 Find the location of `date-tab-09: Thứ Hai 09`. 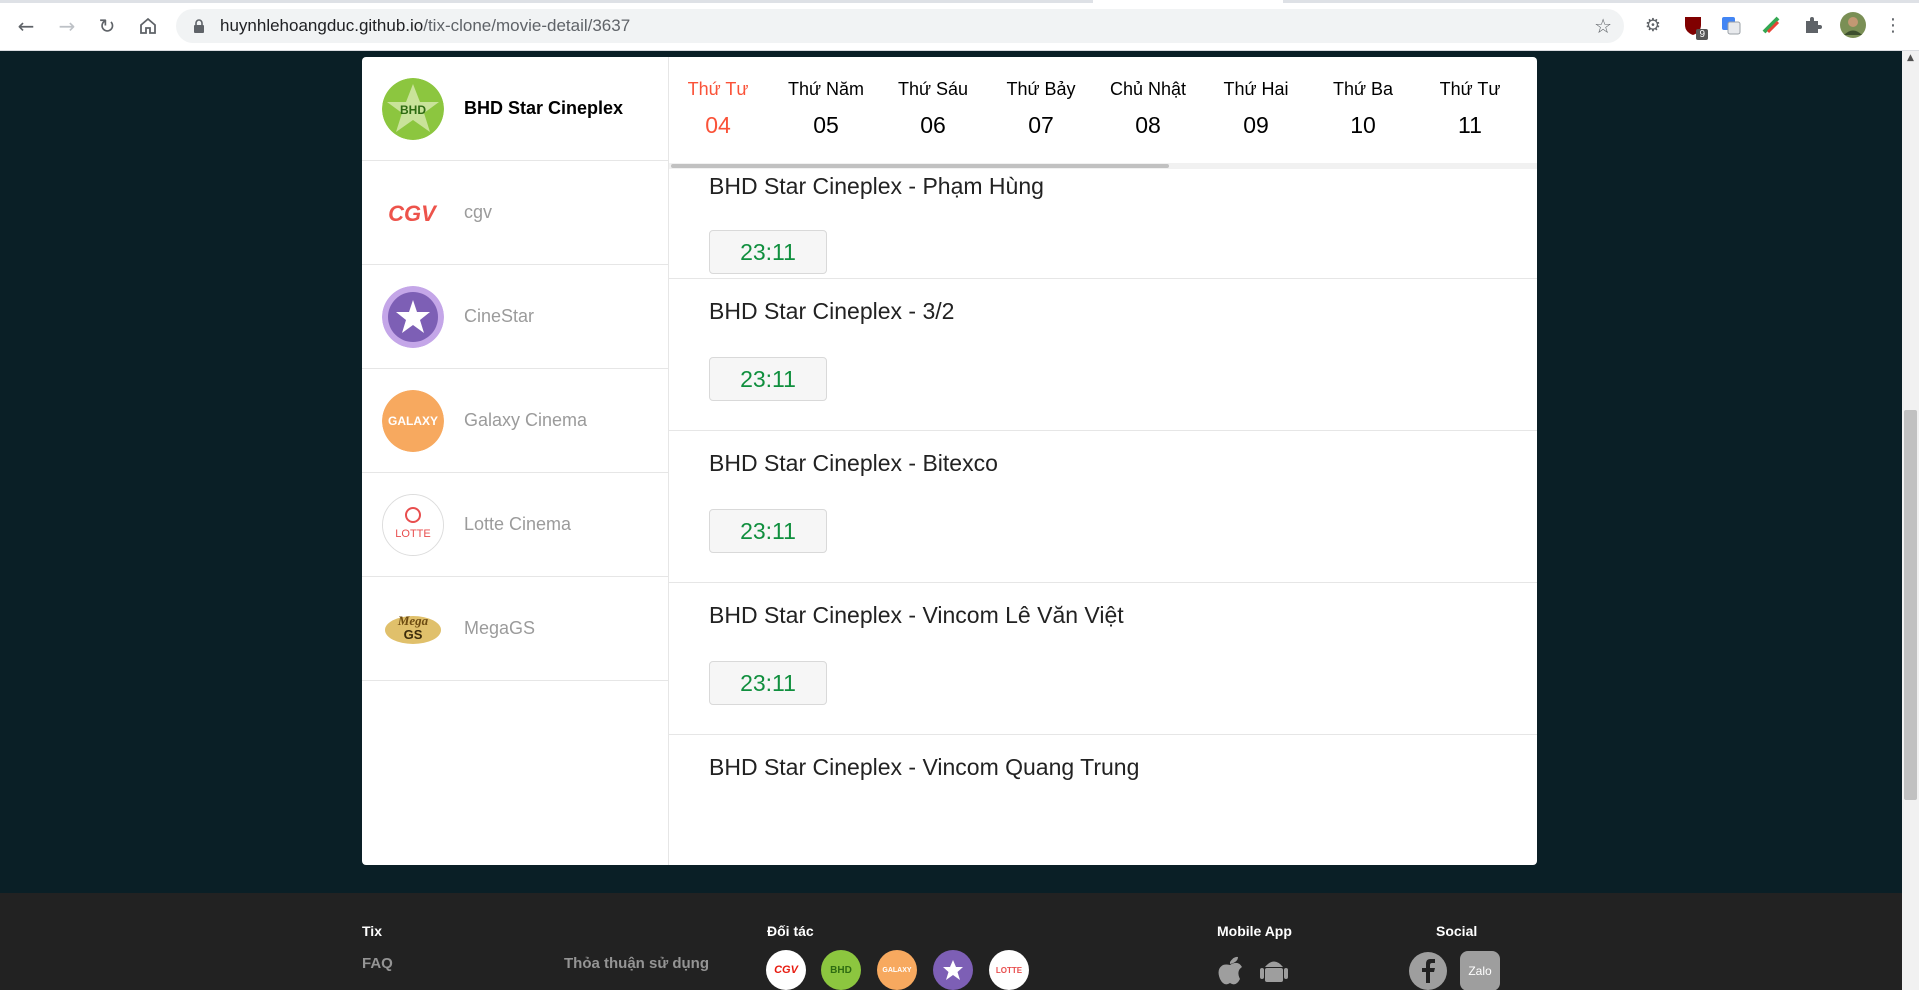

date-tab-09: Thứ Hai 09 is located at coordinates (1256, 109).